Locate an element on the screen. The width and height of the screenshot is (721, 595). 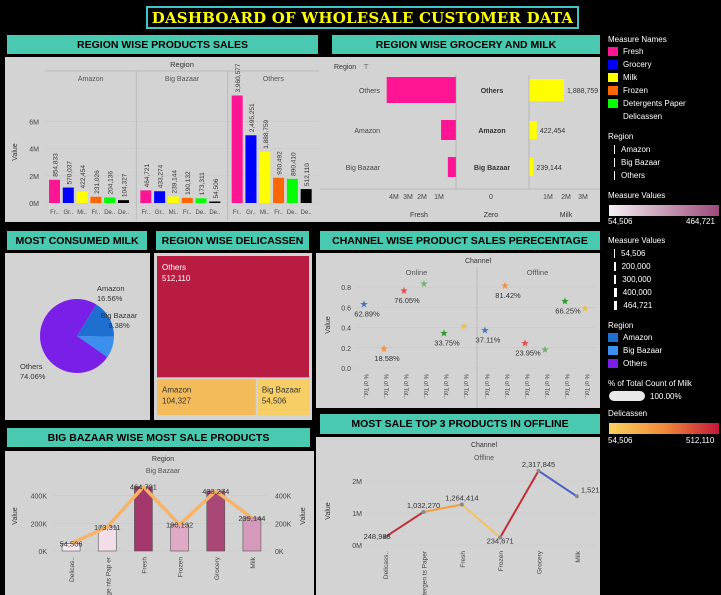
legend-size-item: 464,721 is located at coordinates (630, 305).